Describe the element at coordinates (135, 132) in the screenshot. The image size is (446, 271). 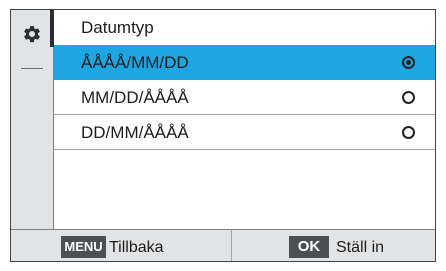
I see `option-label: DD/MM/ÅÅÅÅ` at that location.